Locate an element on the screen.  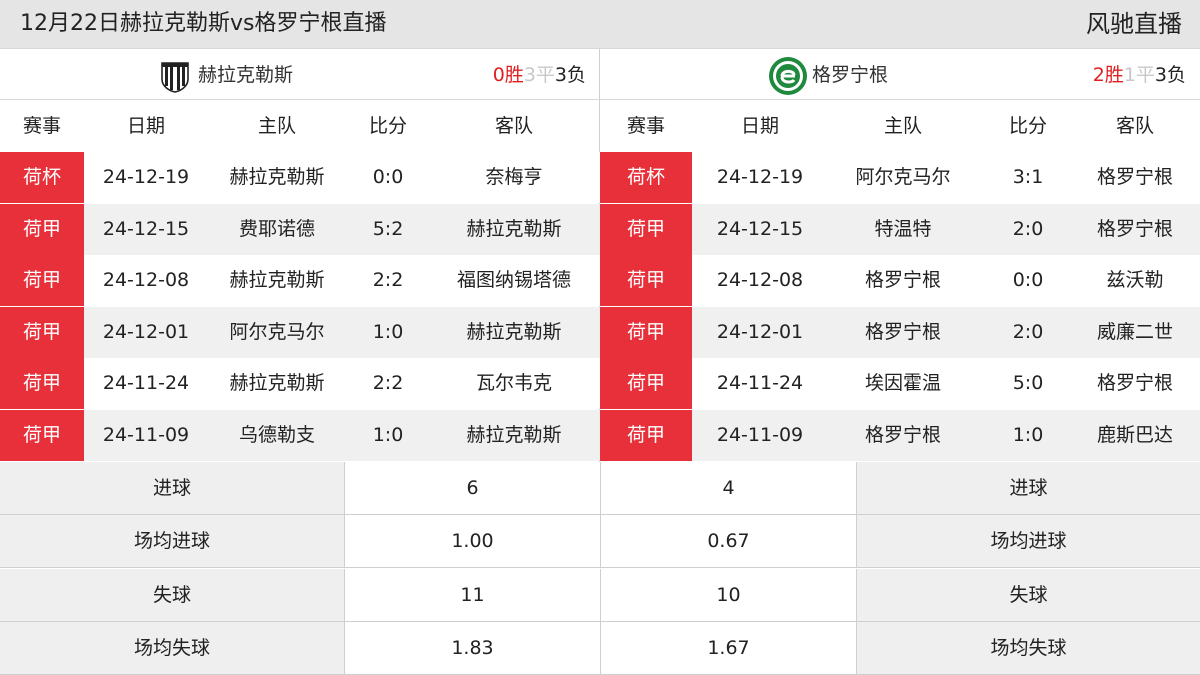
home-team: 特温特 is located at coordinates (903, 229).